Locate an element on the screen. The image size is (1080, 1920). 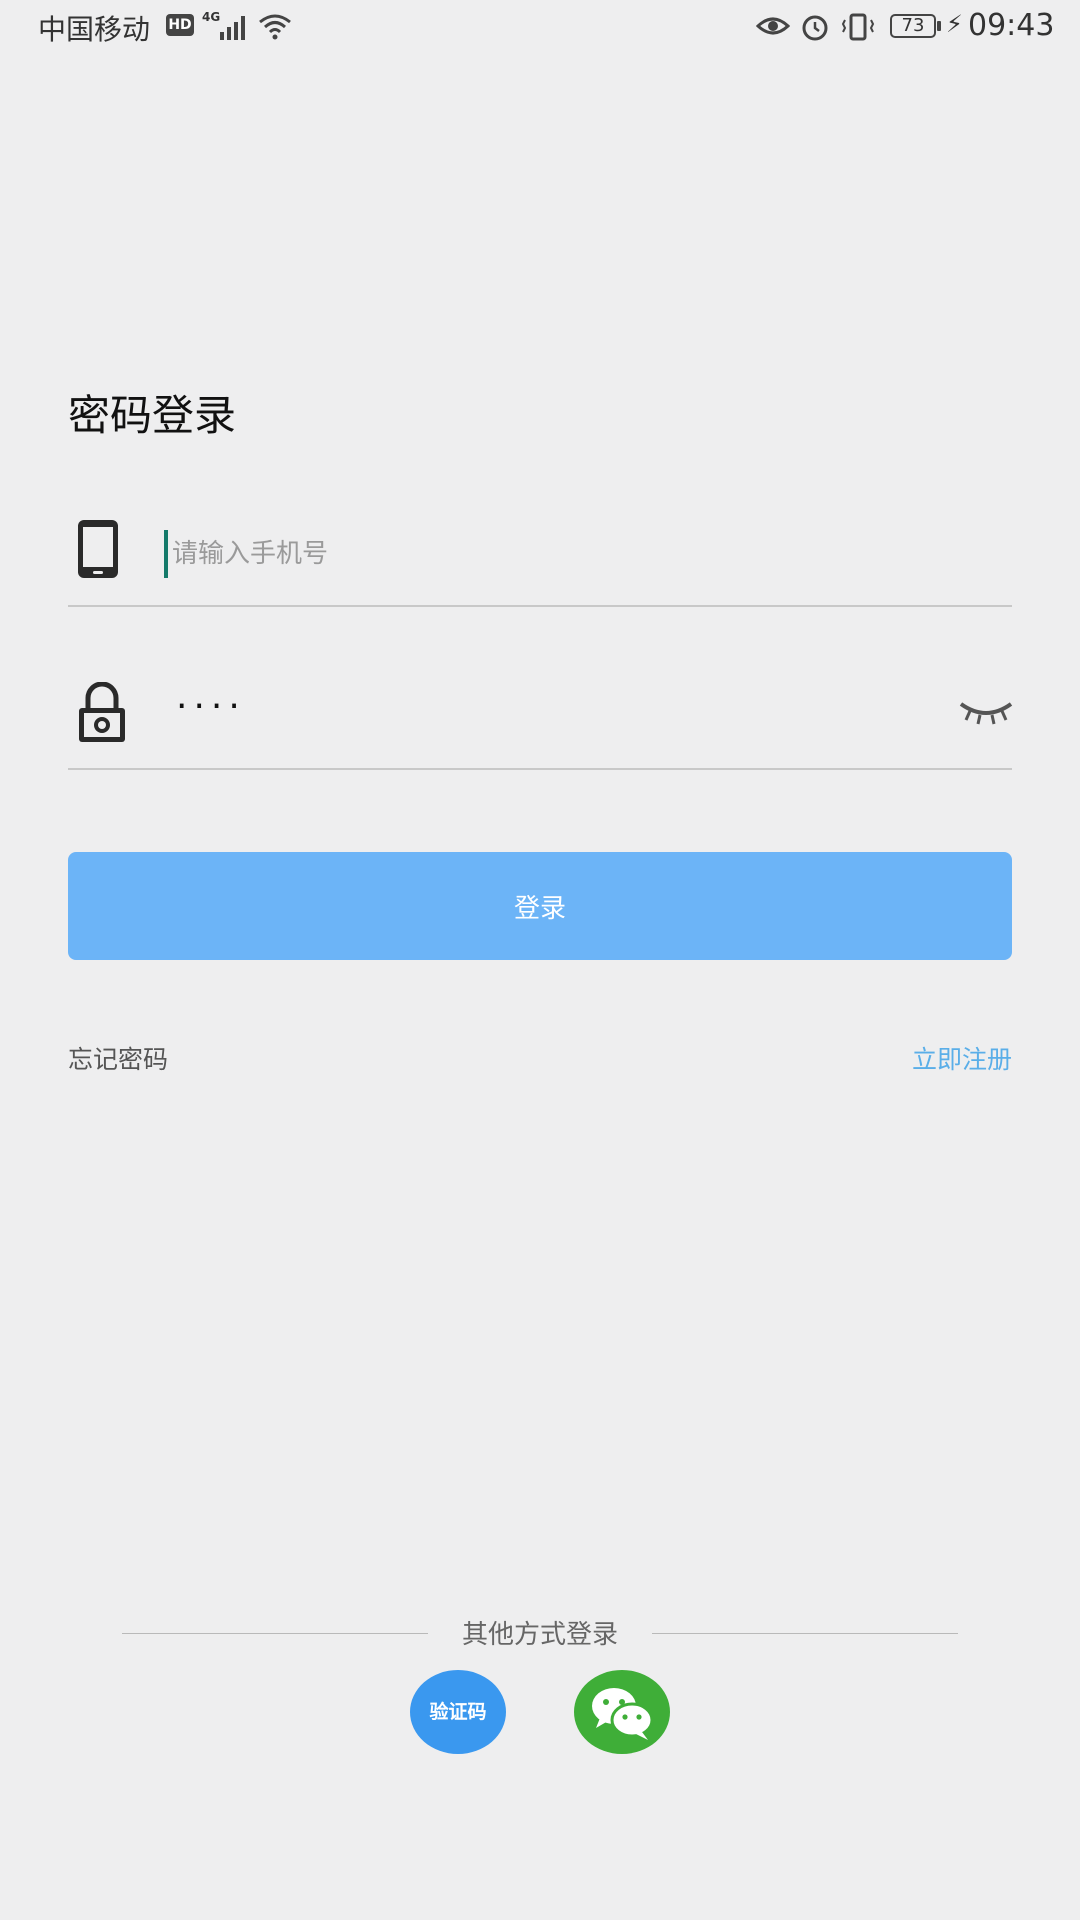
sms-code-login-button: 验证码 is located at coordinates (458, 1712).